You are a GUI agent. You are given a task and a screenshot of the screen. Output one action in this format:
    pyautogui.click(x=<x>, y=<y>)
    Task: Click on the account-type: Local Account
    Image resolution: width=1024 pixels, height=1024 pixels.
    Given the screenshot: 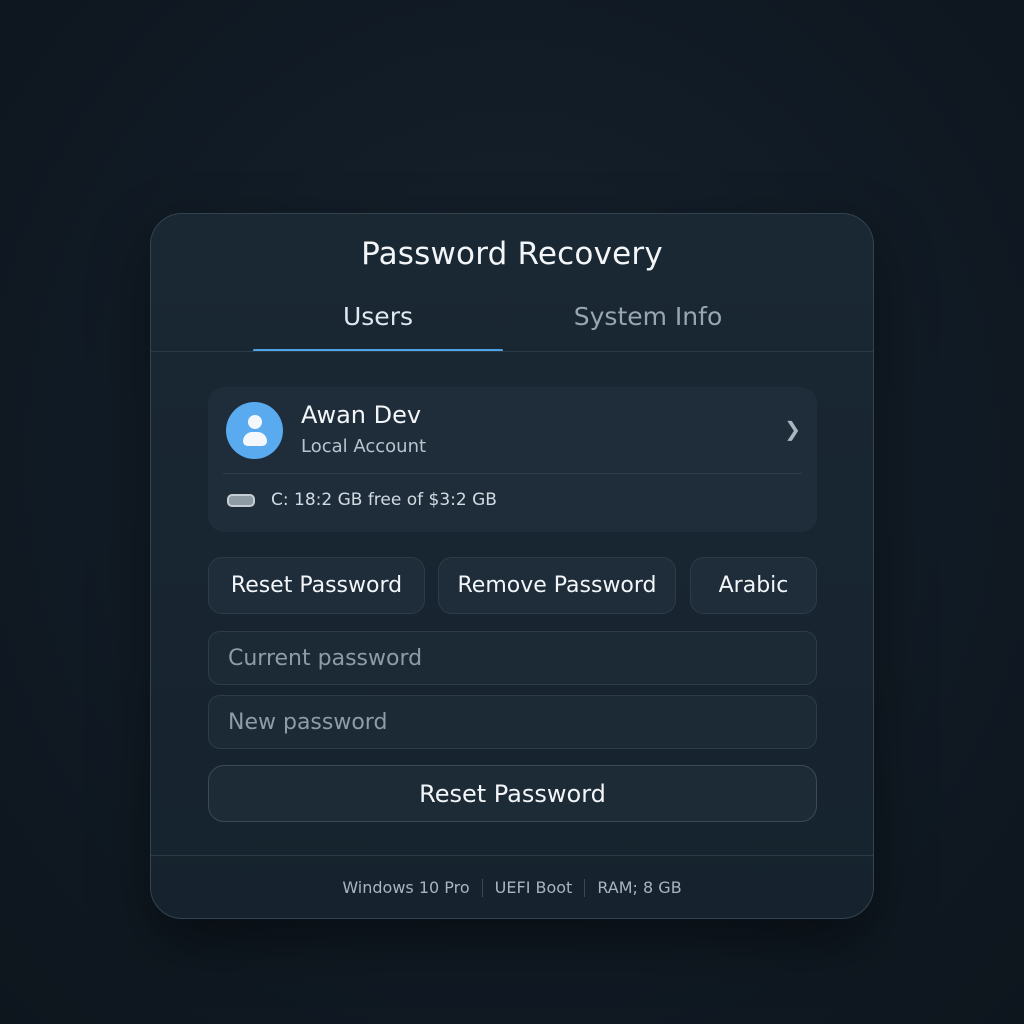 What is the action you would take?
    pyautogui.click(x=364, y=446)
    